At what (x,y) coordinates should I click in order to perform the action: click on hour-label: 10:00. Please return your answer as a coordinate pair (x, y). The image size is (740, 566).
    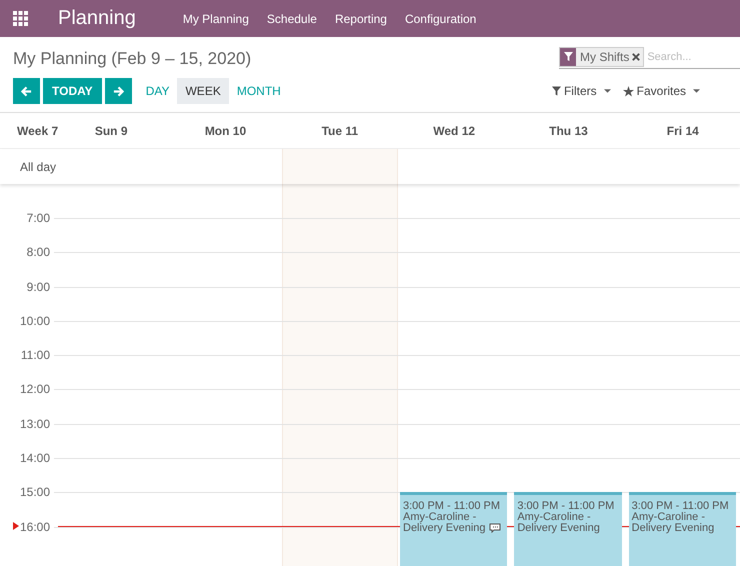
    Looking at the image, I should click on (36, 321).